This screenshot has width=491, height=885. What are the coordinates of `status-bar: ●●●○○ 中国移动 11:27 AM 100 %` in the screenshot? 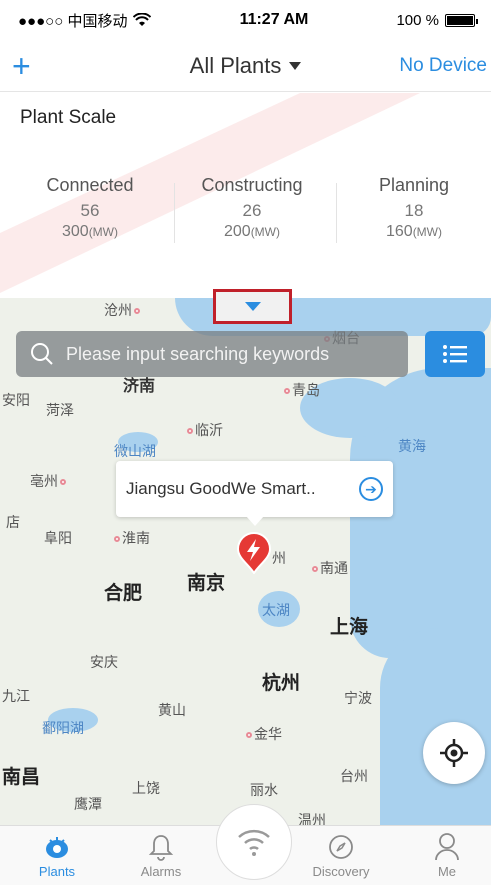 It's located at (245, 20).